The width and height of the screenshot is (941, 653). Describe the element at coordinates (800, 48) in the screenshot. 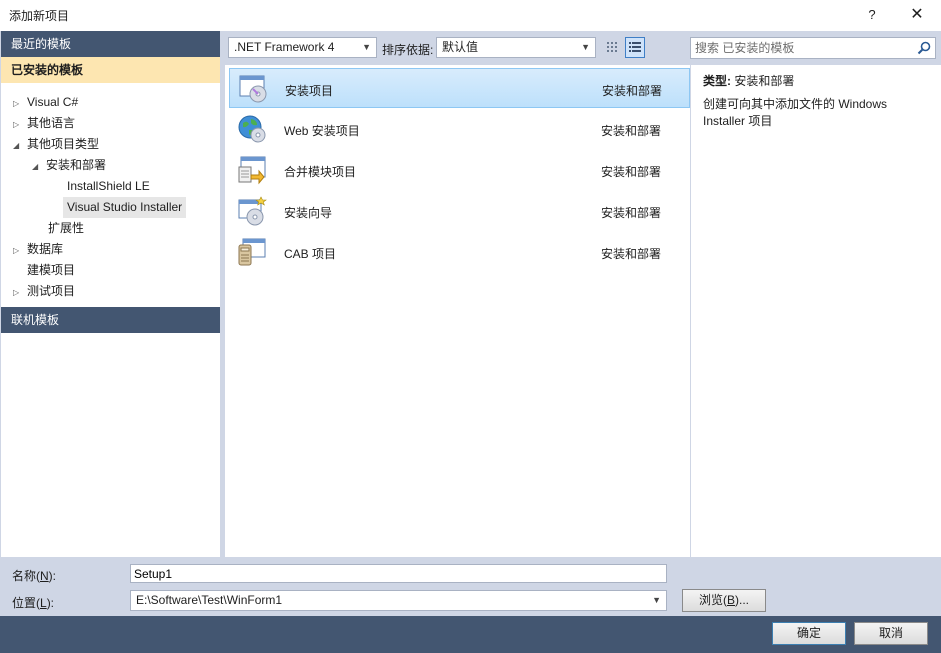

I see `search-input` at that location.